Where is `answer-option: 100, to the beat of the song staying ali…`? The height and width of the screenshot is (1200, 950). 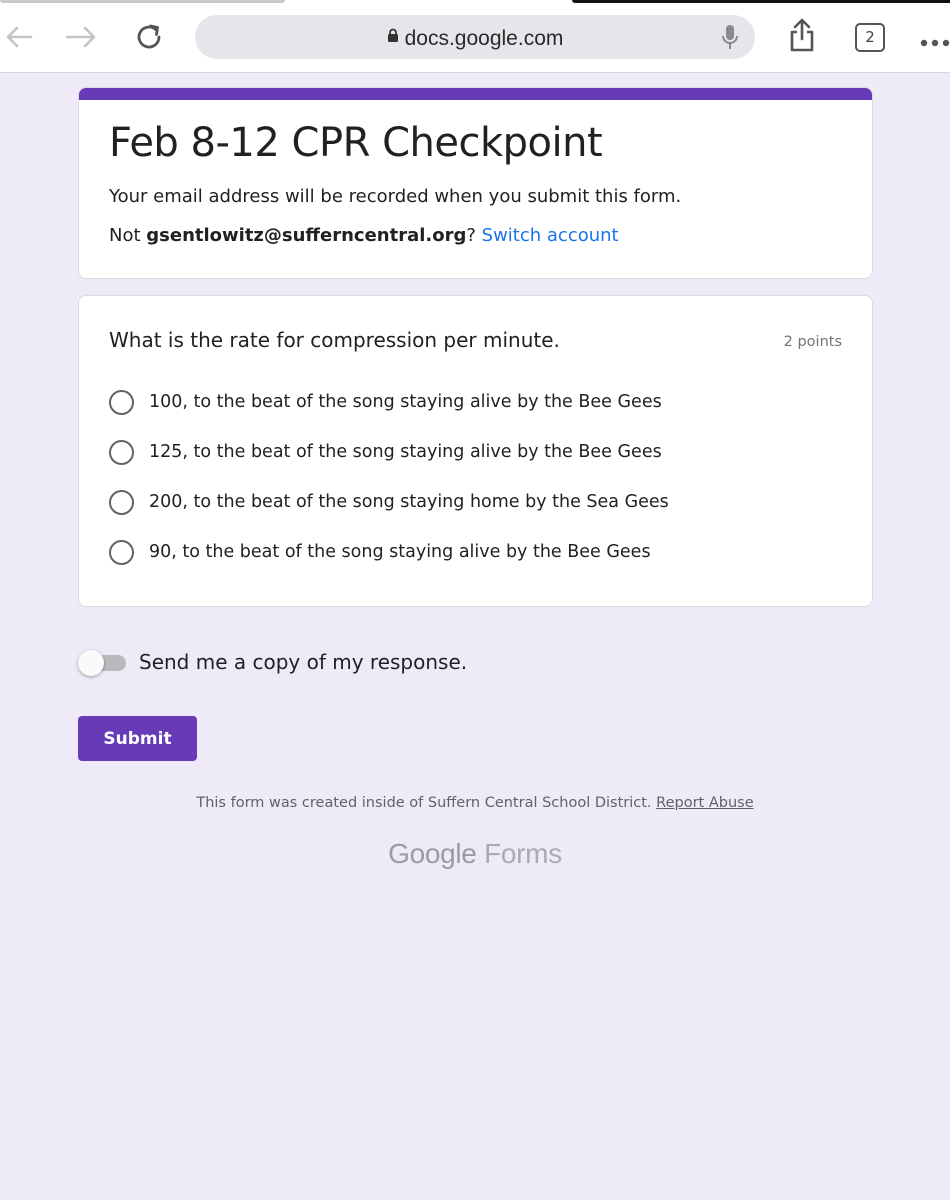
answer-option: 100, to the beat of the song staying ali… is located at coordinates (385, 402).